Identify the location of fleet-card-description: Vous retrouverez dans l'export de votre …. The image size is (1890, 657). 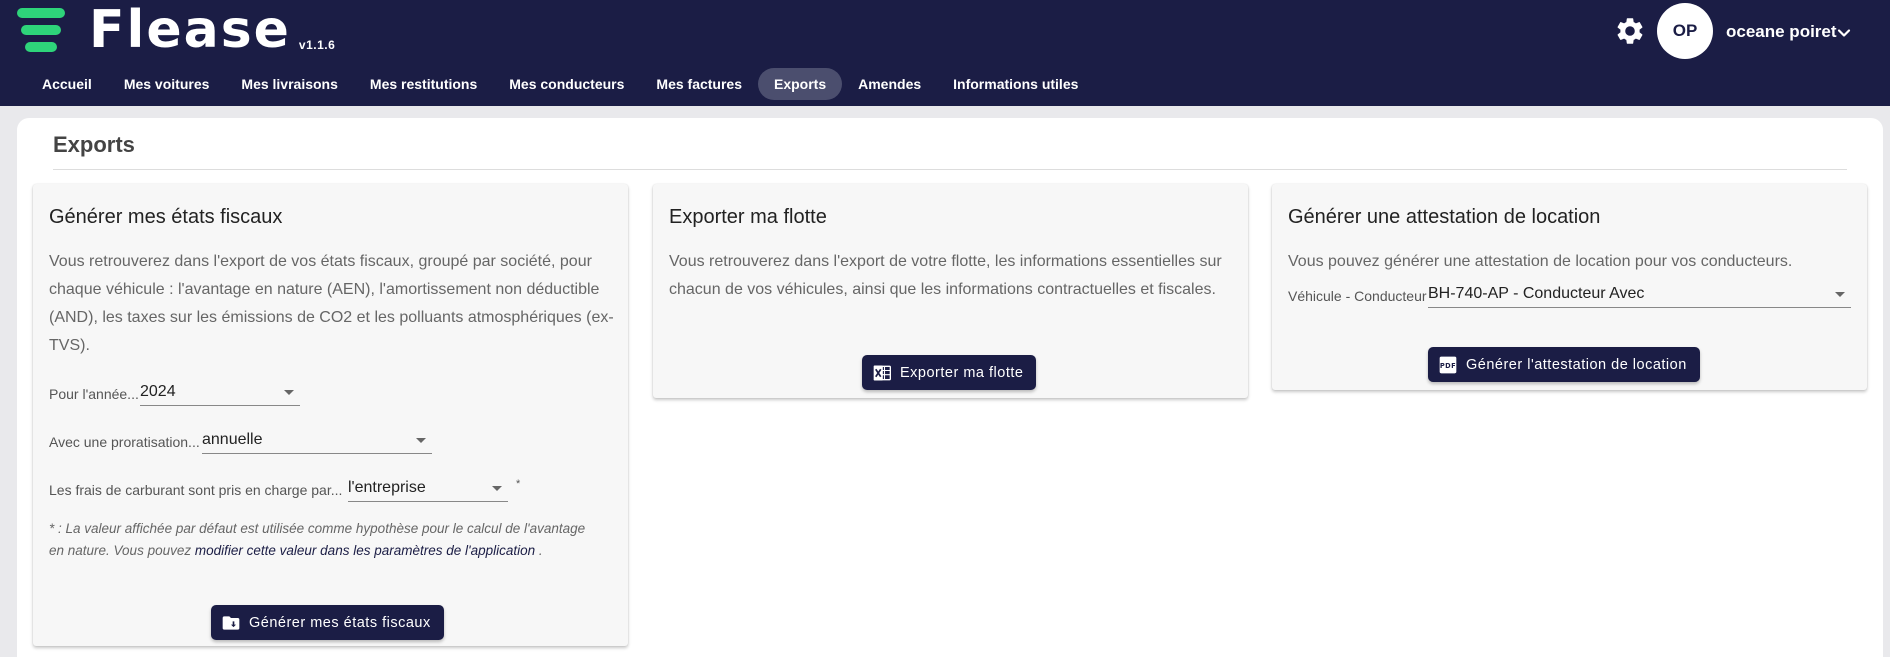
(945, 275).